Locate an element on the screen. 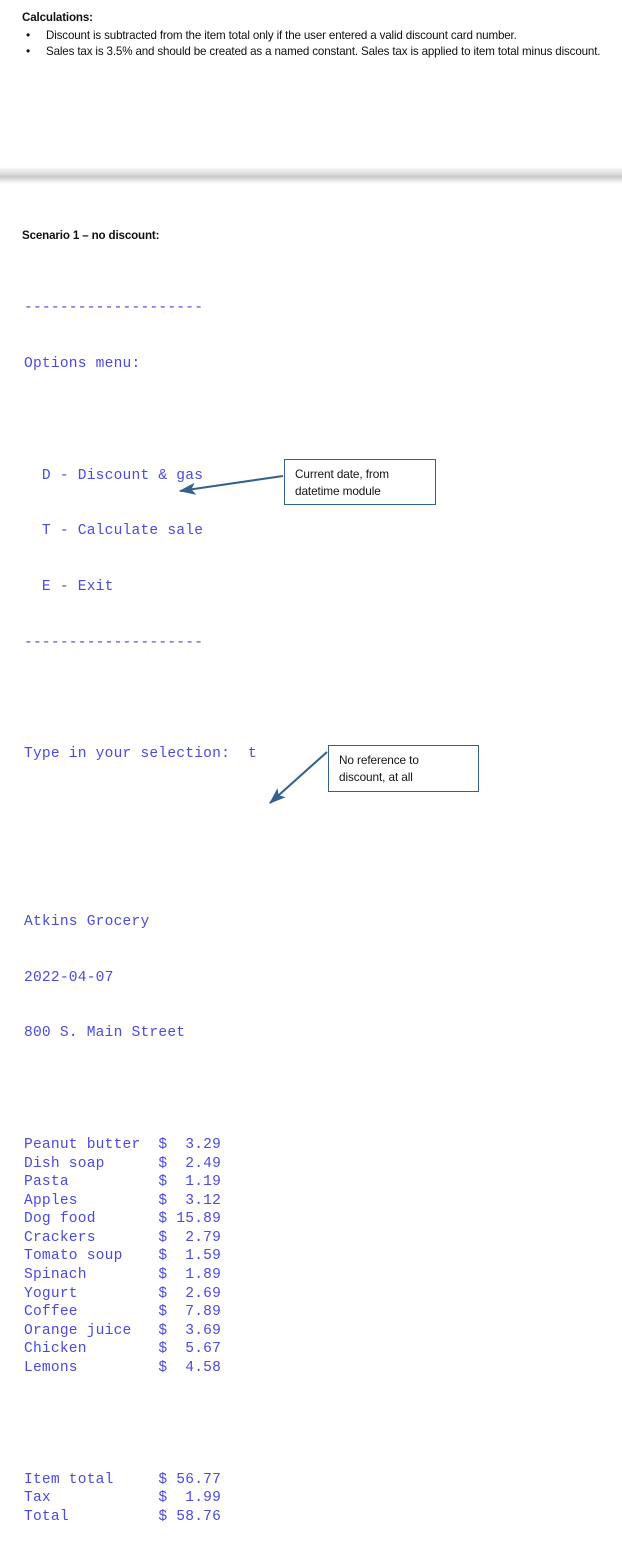 The image size is (622, 1545). callout-line: No reference to is located at coordinates (379, 760).